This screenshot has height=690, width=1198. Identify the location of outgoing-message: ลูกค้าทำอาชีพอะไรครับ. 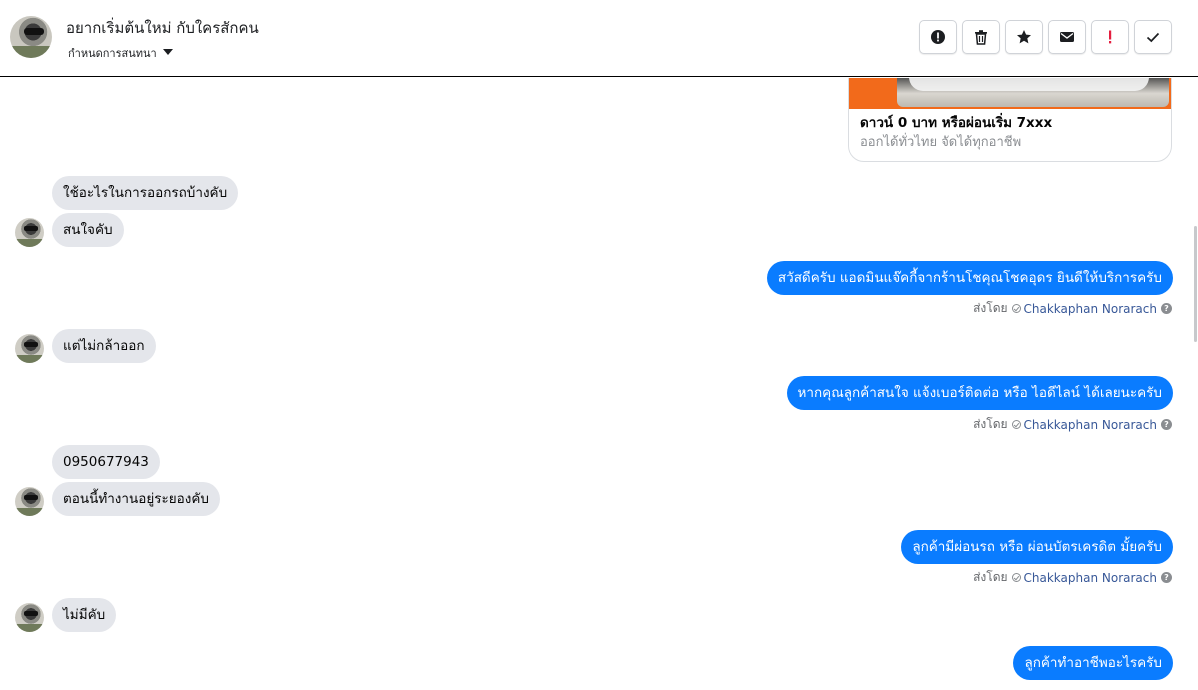
(1093, 663).